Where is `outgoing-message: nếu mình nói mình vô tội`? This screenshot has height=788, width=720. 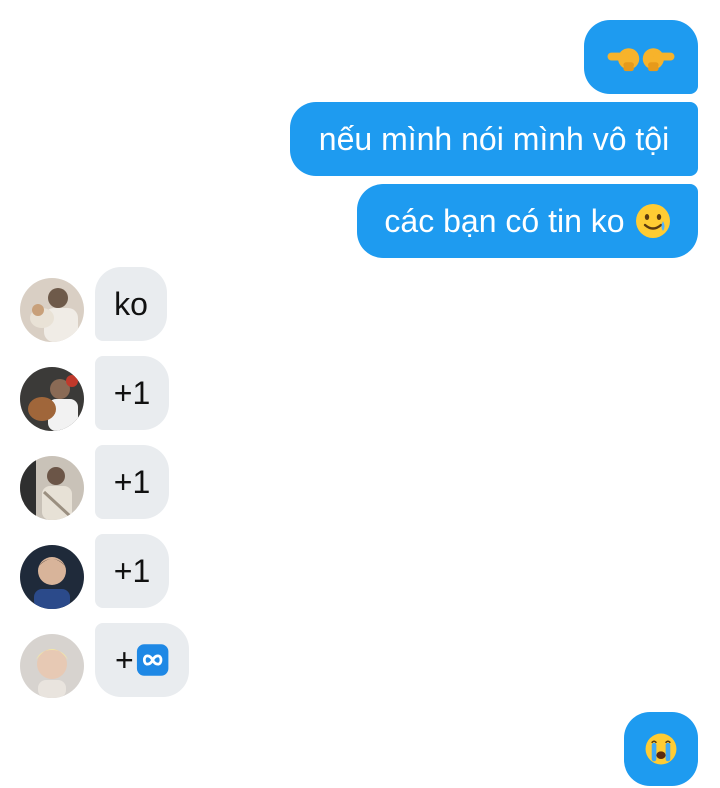 outgoing-message: nếu mình nói mình vô tội is located at coordinates (494, 139).